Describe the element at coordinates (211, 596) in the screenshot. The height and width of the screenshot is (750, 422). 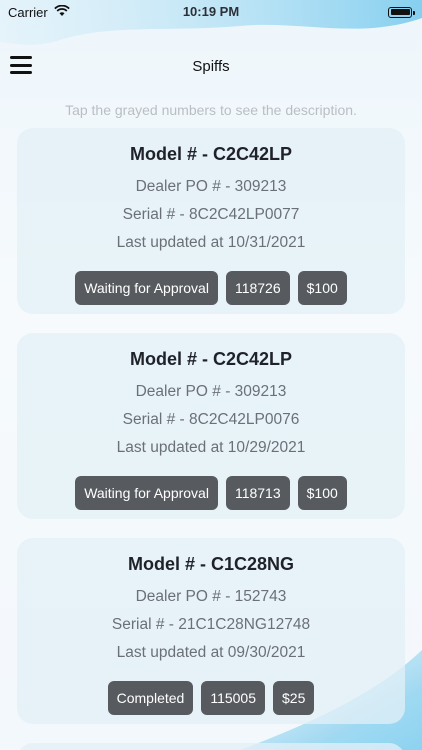
I see `card-dealer-po: Dealer PO # - 152743` at that location.